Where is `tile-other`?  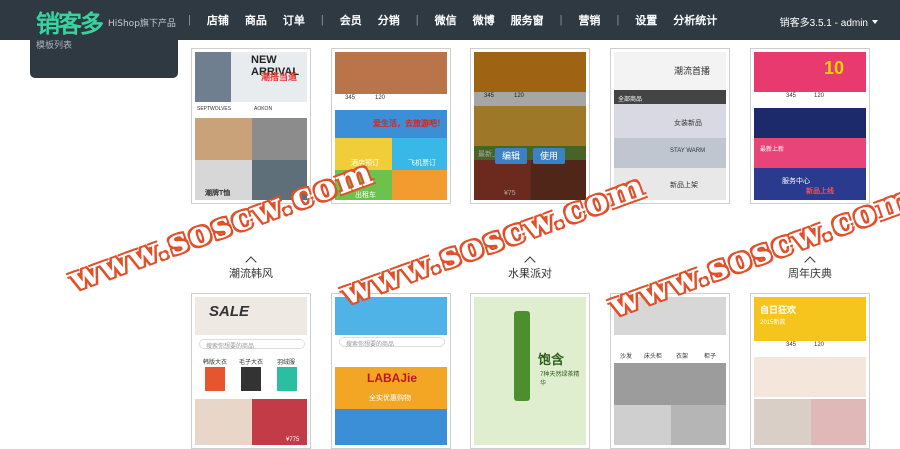 tile-other is located at coordinates (419, 185).